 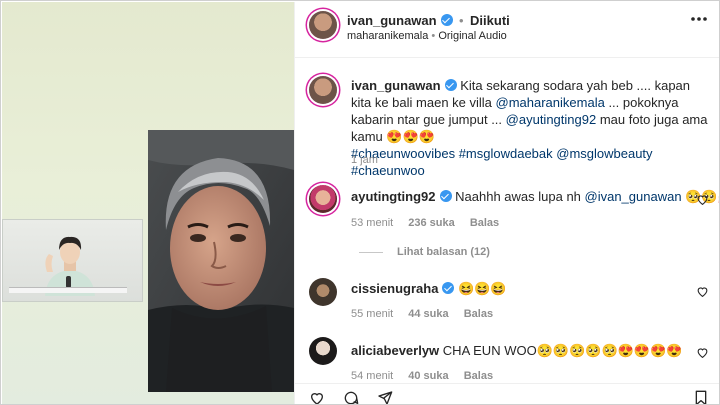 What do you see at coordinates (372, 223) in the screenshot?
I see `comment-time: 53 menit` at bounding box center [372, 223].